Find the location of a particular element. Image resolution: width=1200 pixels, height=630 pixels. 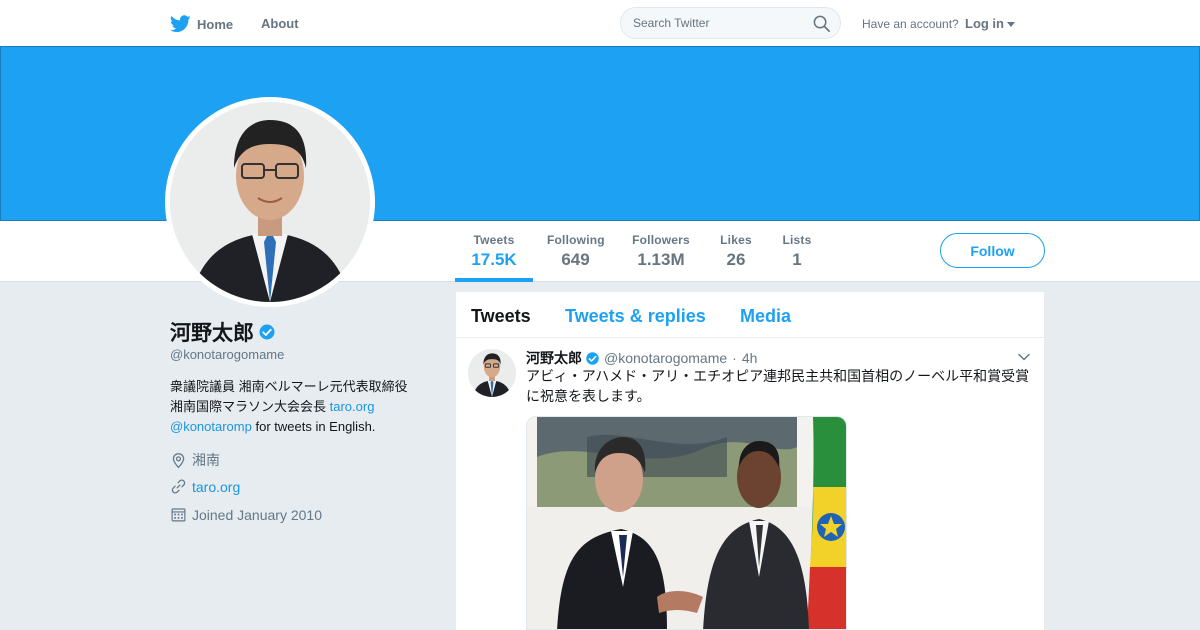

profile-website: taro.org is located at coordinates (205, 486).